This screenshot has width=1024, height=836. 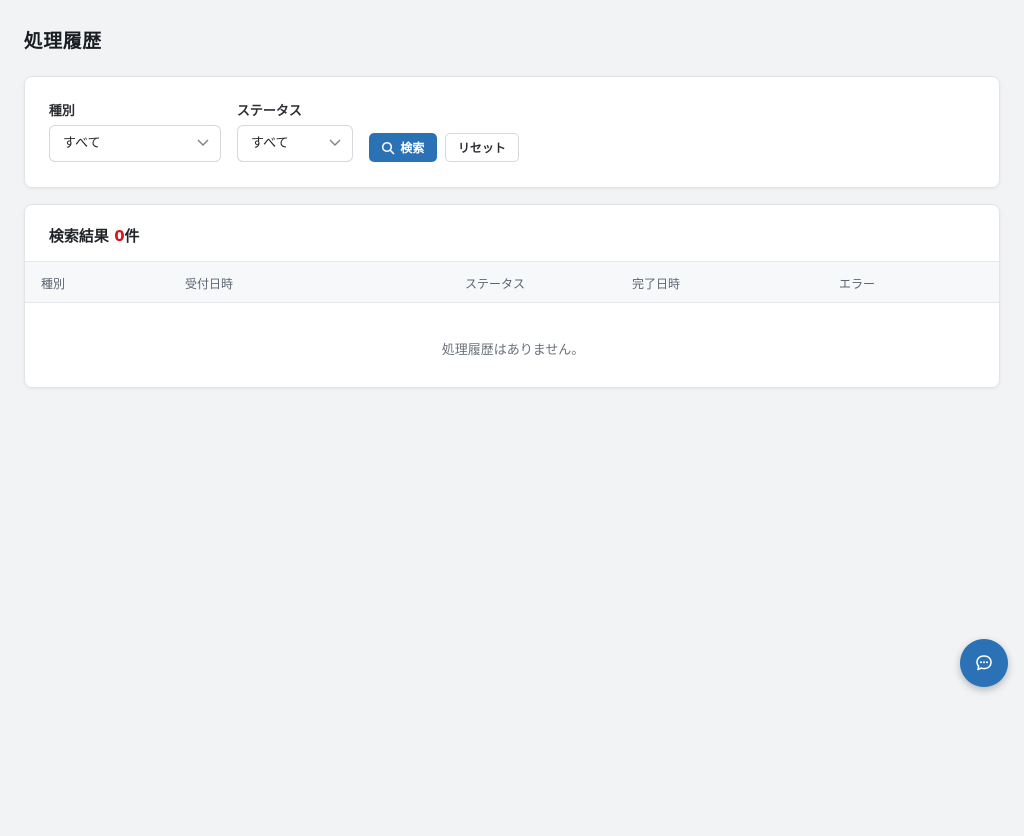 What do you see at coordinates (82, 236) in the screenshot?
I see `results-header-prefix: 検索結果` at bounding box center [82, 236].